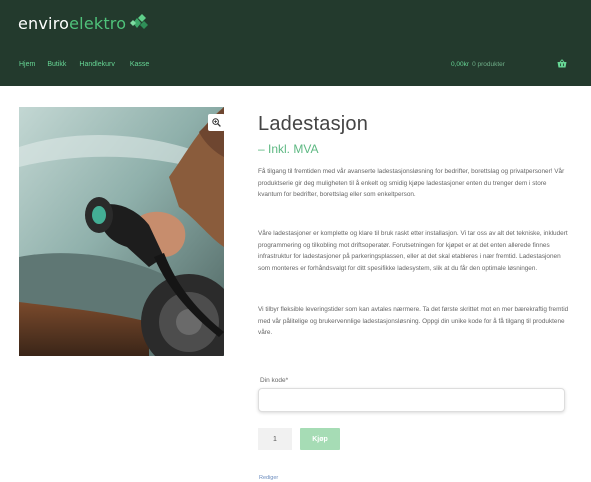 The height and width of the screenshot is (482, 591). Describe the element at coordinates (27, 64) in the screenshot. I see `nav-item-hjem: Hjem` at that location.